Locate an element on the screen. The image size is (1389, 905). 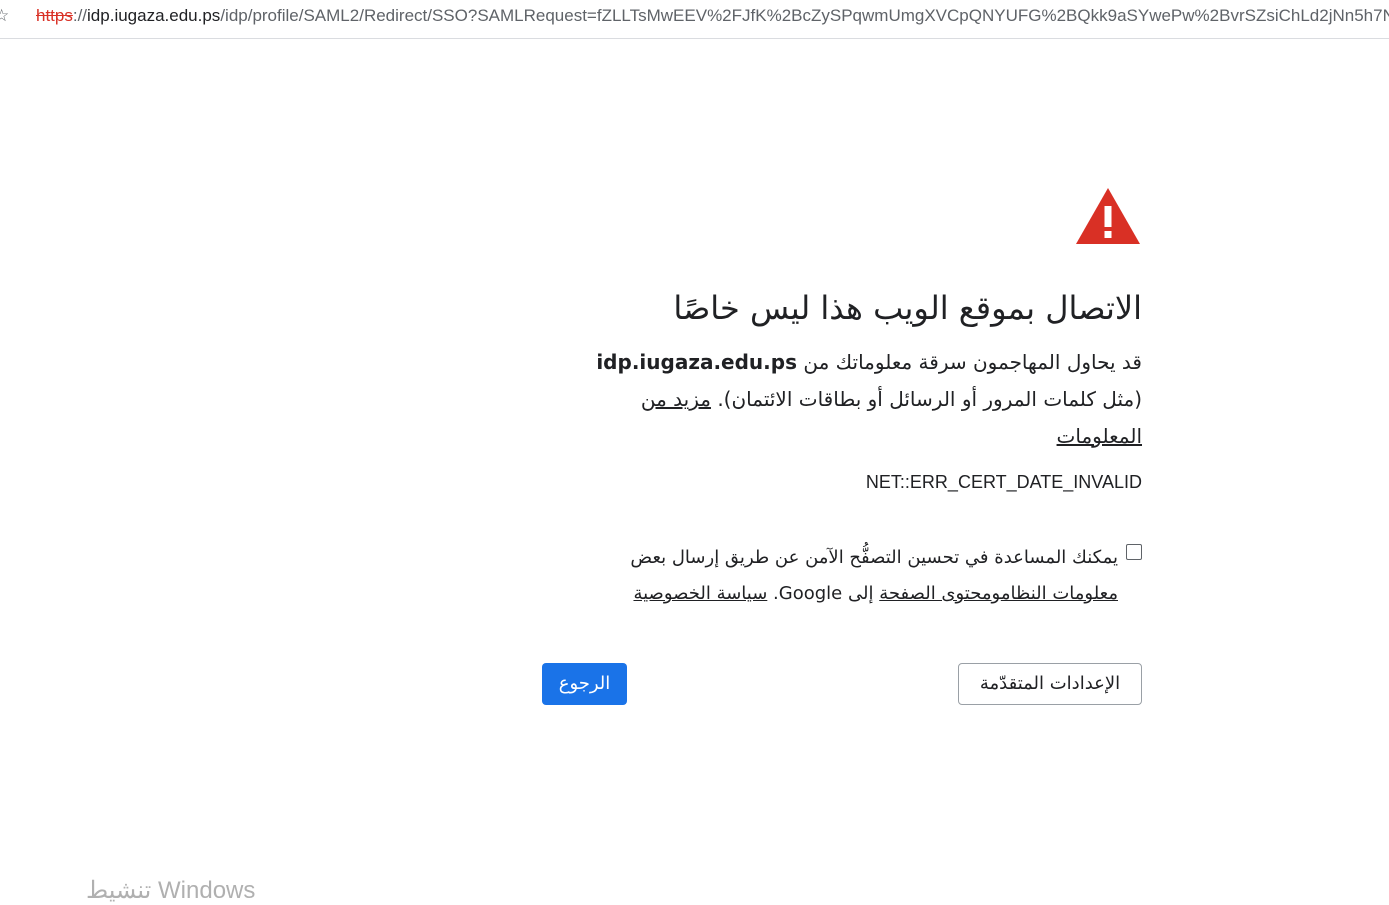
url-scheme-not-secure: https is located at coordinates (54, 15).